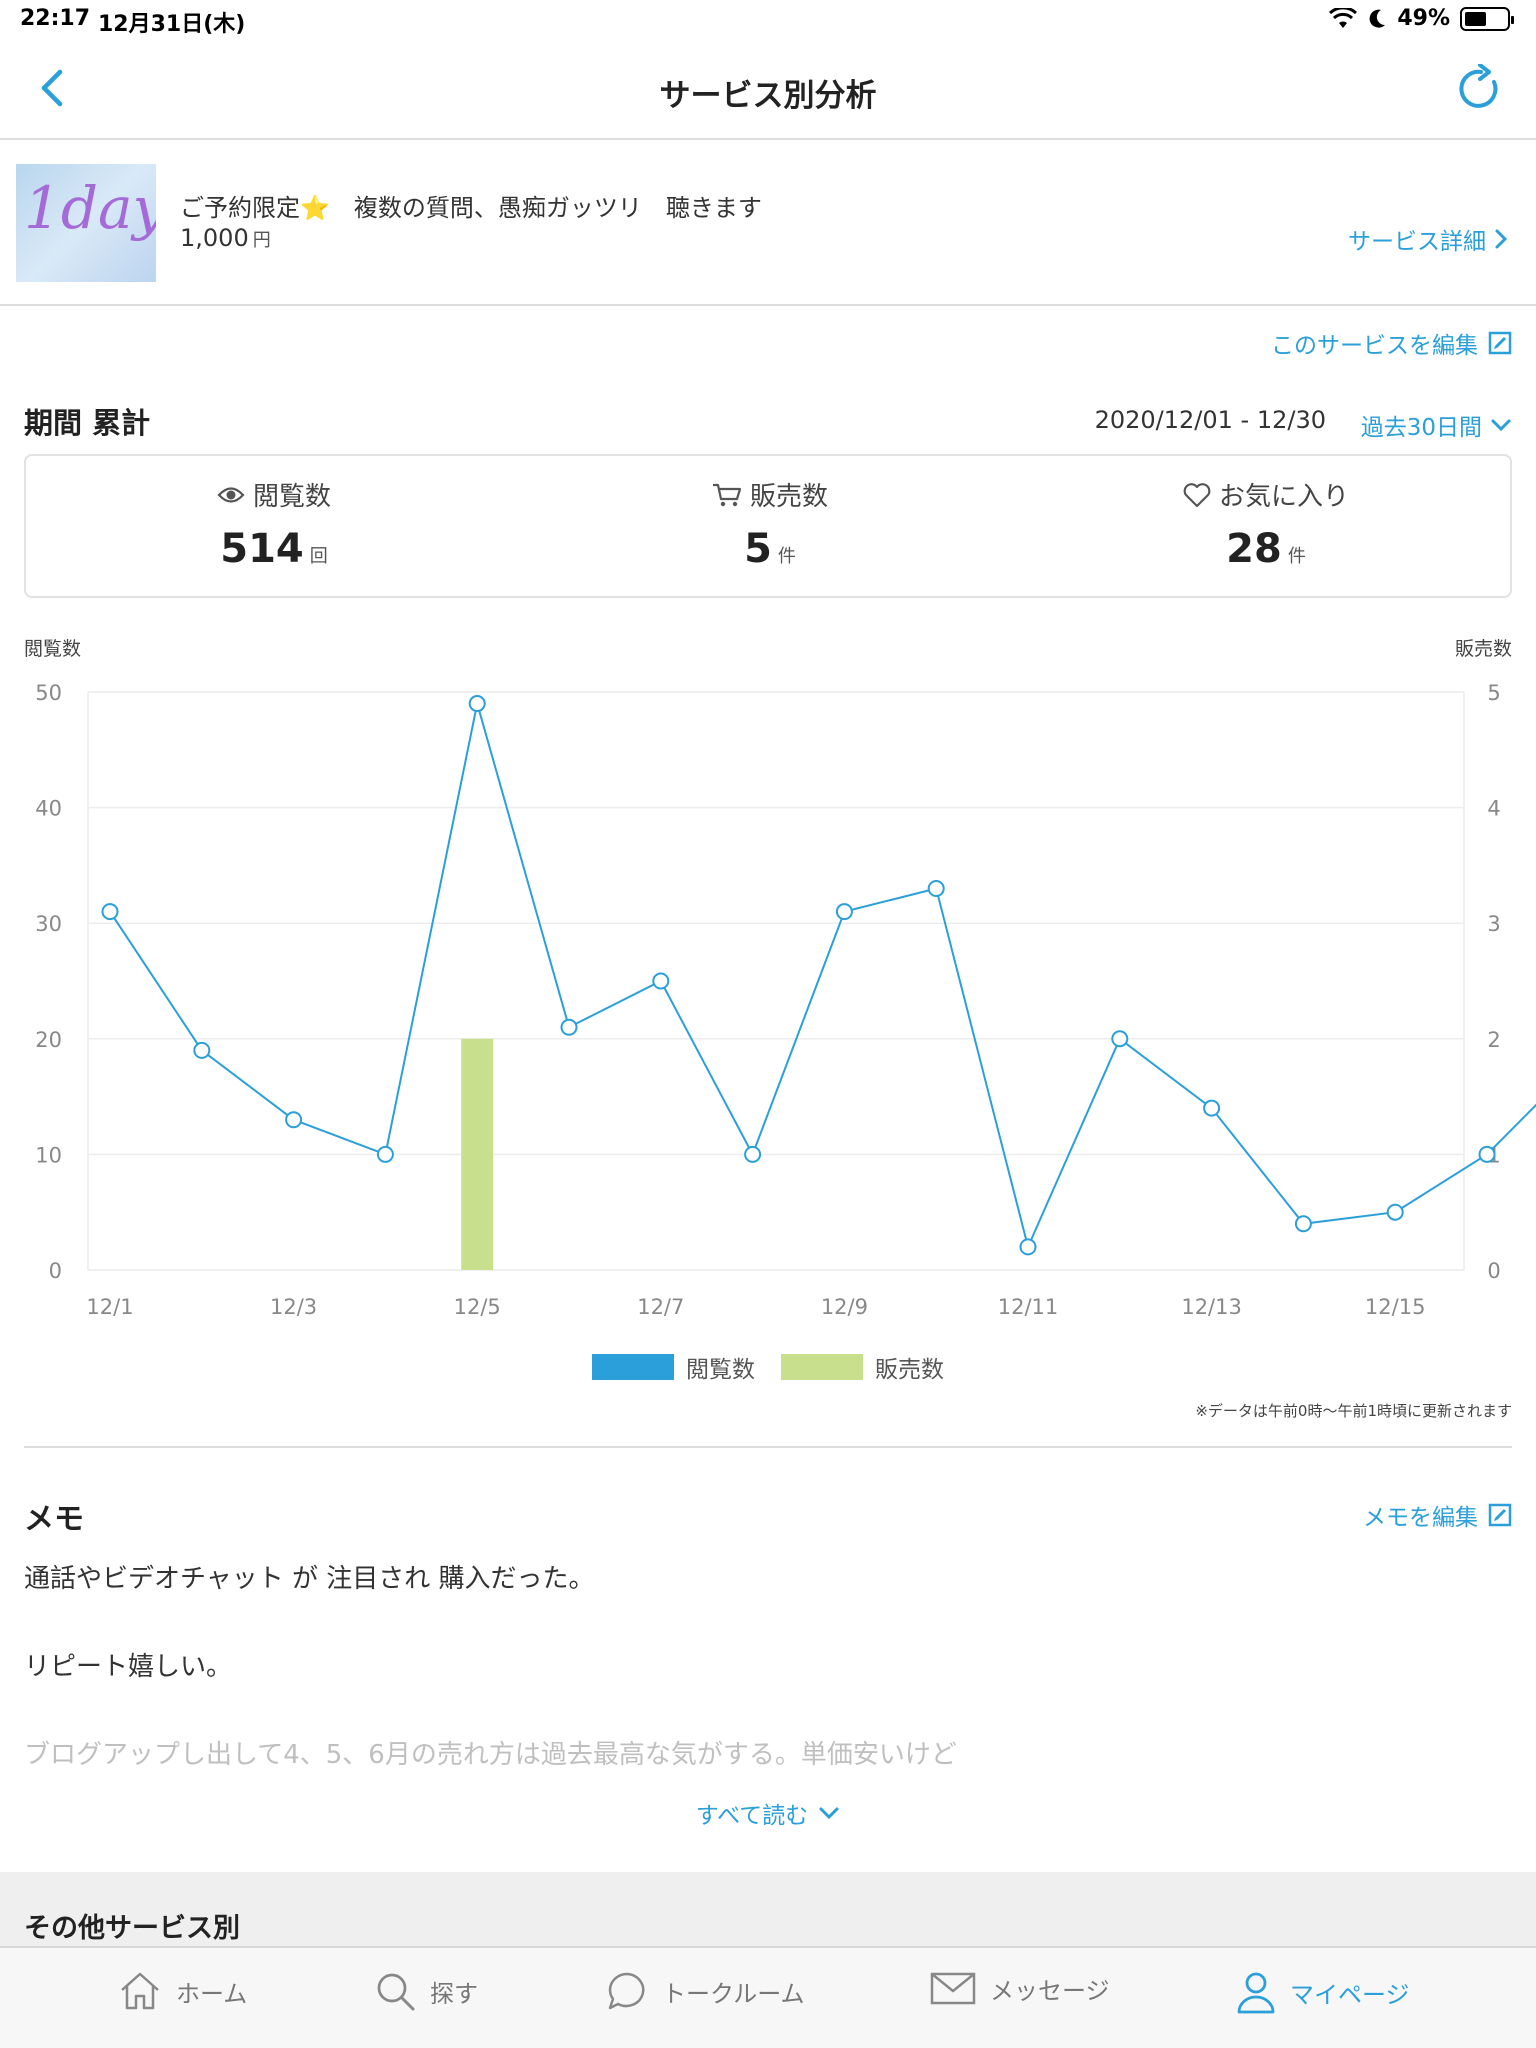  Describe the element at coordinates (1493, 809) in the screenshot. I see `y-right-tick-label: 4` at that location.